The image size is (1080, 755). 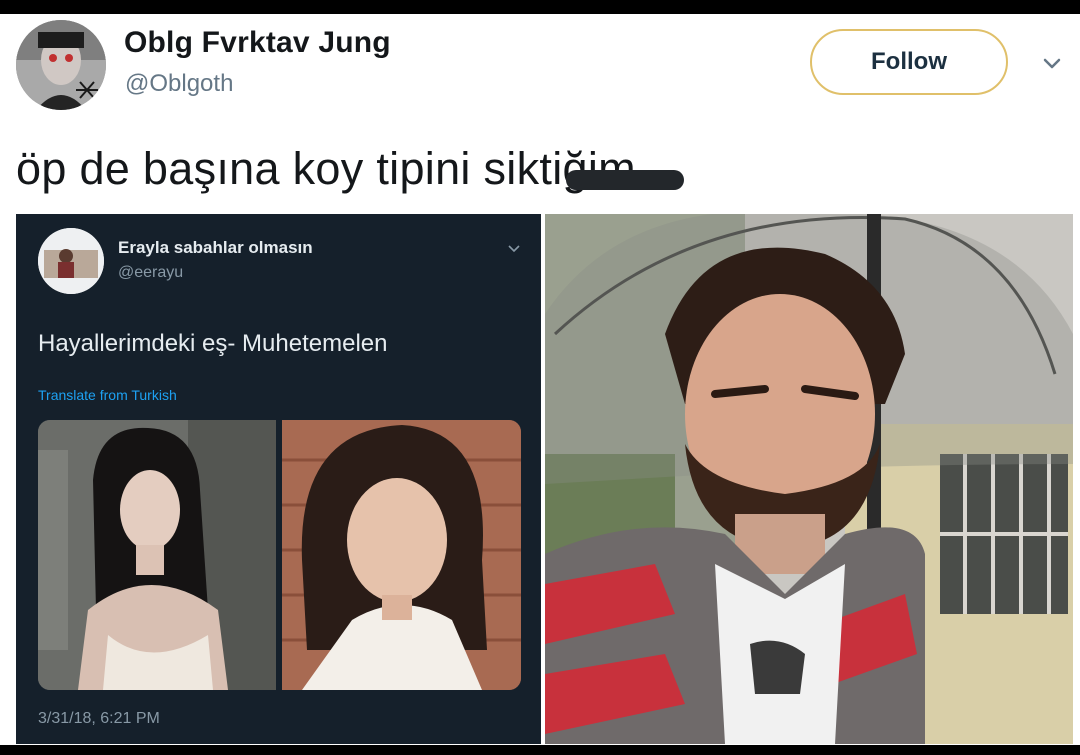 What do you see at coordinates (215, 247) in the screenshot?
I see `quoted-display-name: Erayla sabahlar olmasın` at bounding box center [215, 247].